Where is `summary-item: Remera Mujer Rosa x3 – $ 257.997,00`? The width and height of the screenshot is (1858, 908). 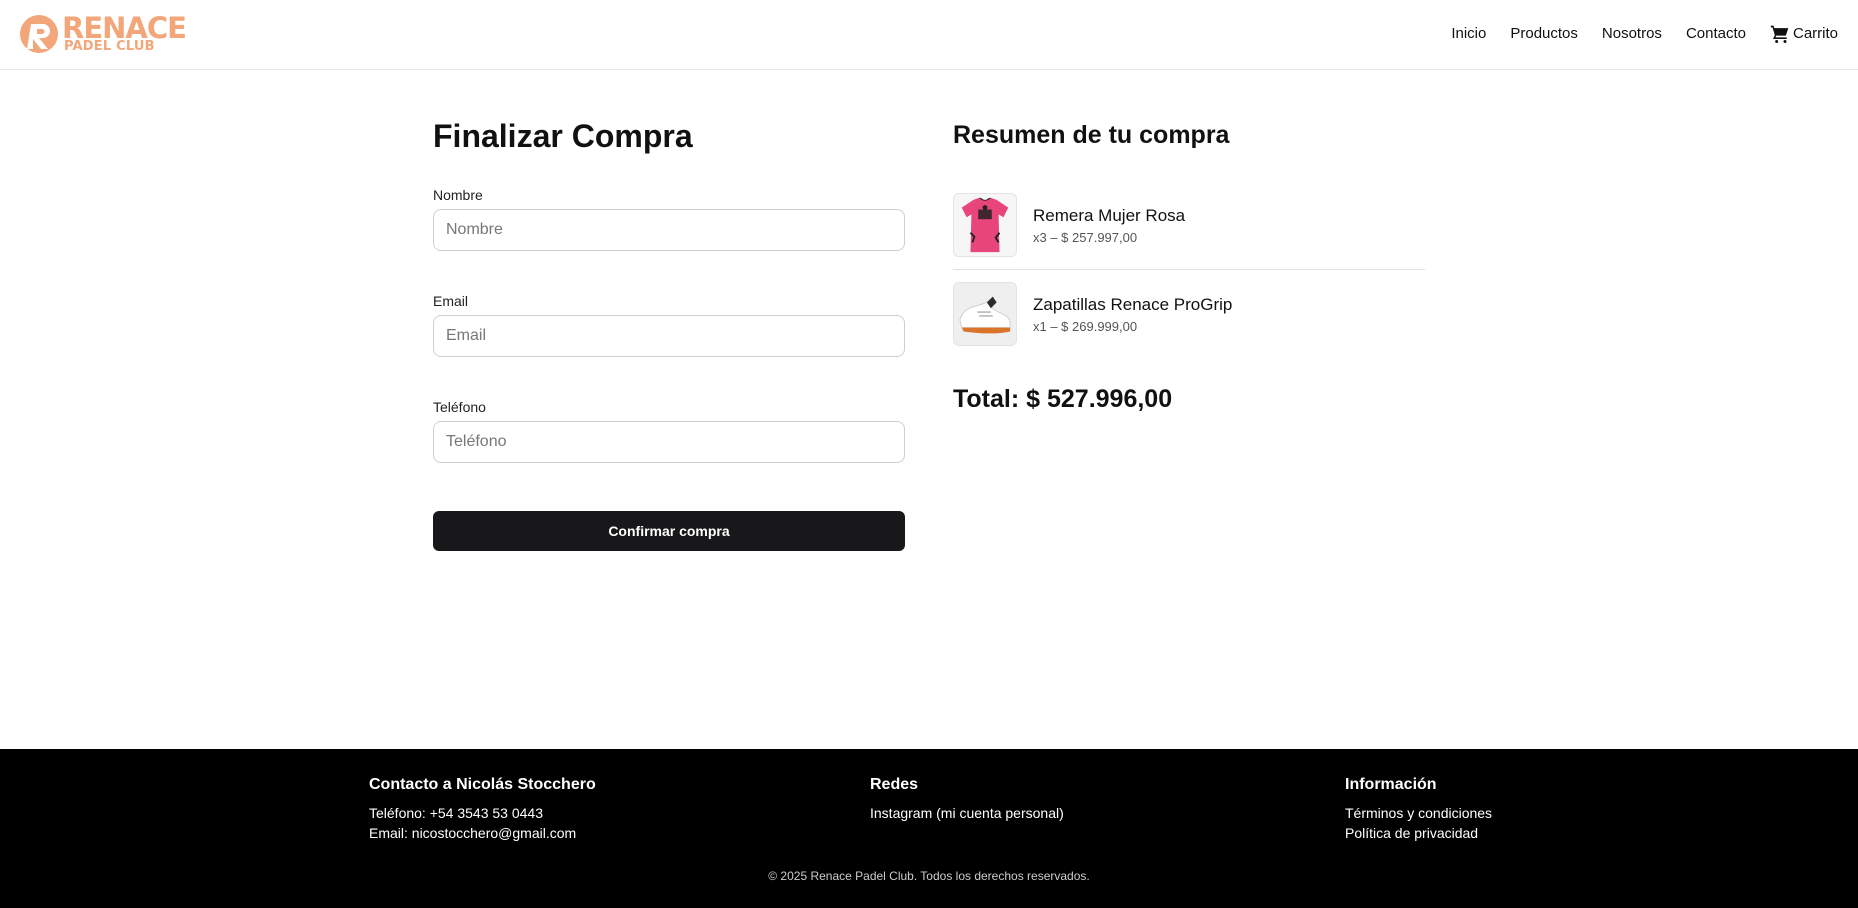 summary-item: Remera Mujer Rosa x3 – $ 257.997,00 is located at coordinates (1189, 231).